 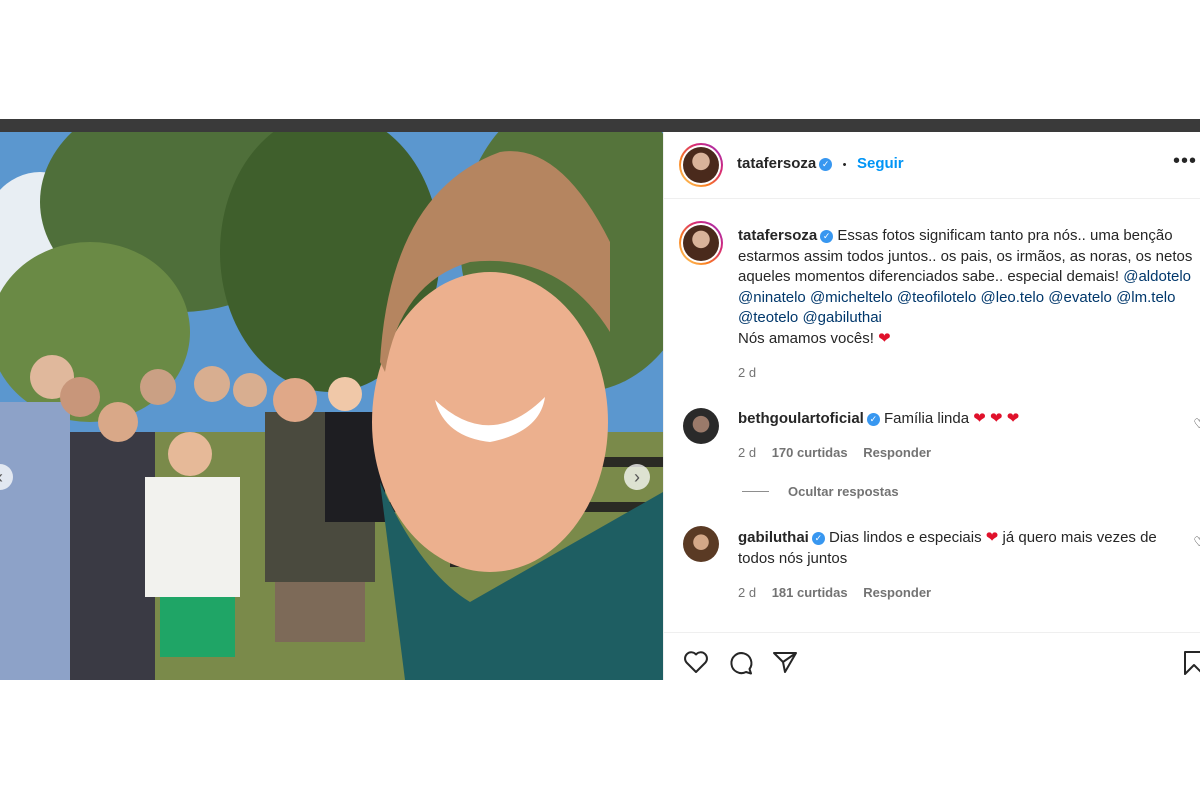 I want to click on comment-icon, so click(x=741, y=663).